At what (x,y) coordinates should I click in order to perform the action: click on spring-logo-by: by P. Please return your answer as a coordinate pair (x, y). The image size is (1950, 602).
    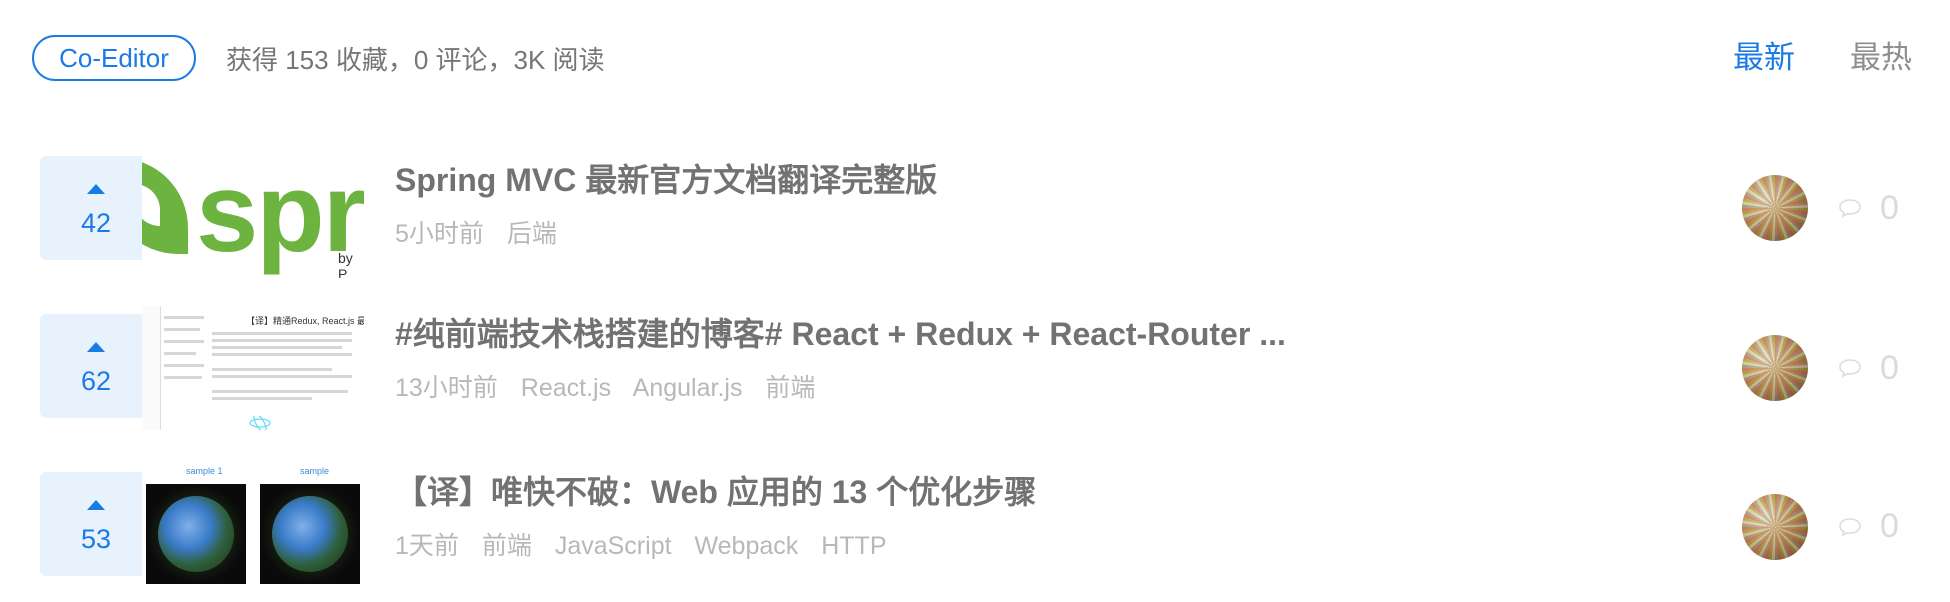
    Looking at the image, I should click on (345, 264).